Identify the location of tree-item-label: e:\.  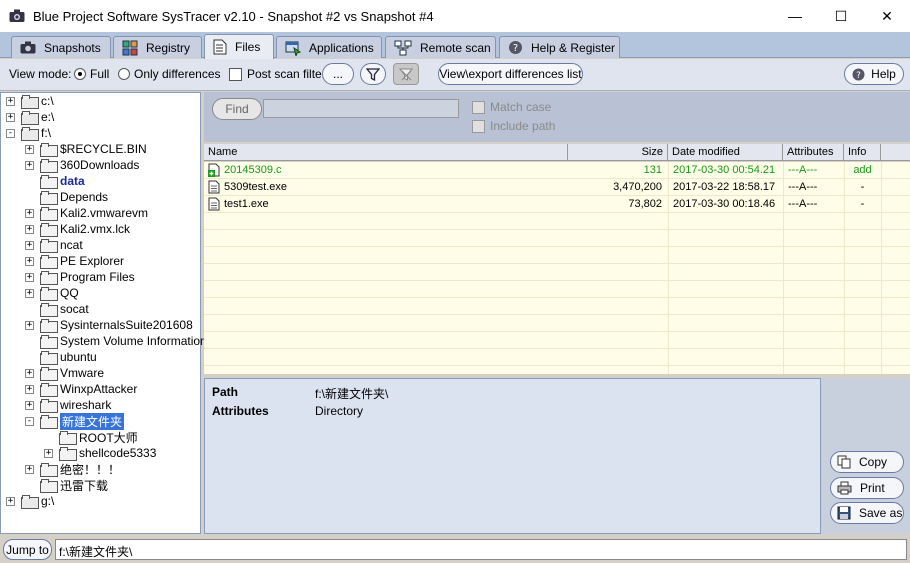
(48, 117).